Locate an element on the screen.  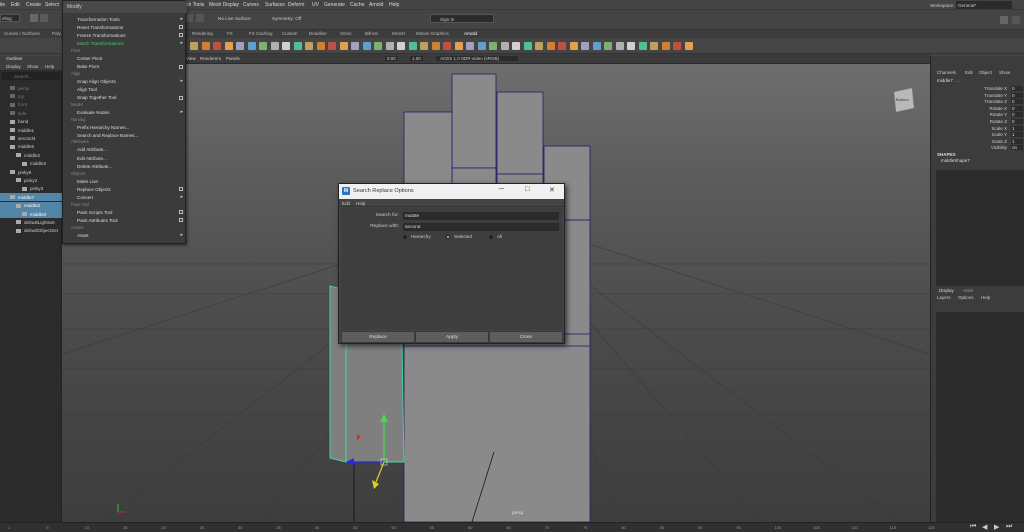
menubar-item-deform: Deform is located at coordinates (296, 5).